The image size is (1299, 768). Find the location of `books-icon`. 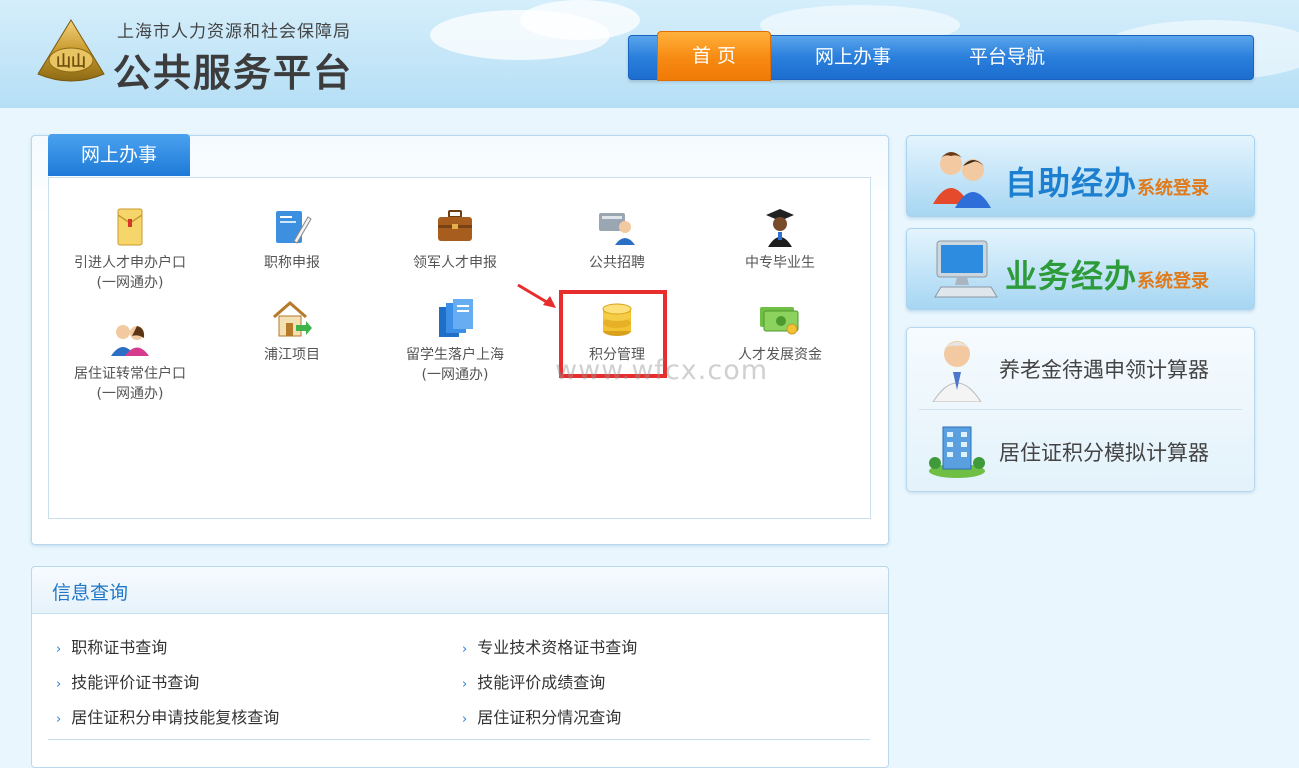

books-icon is located at coordinates (456, 318).